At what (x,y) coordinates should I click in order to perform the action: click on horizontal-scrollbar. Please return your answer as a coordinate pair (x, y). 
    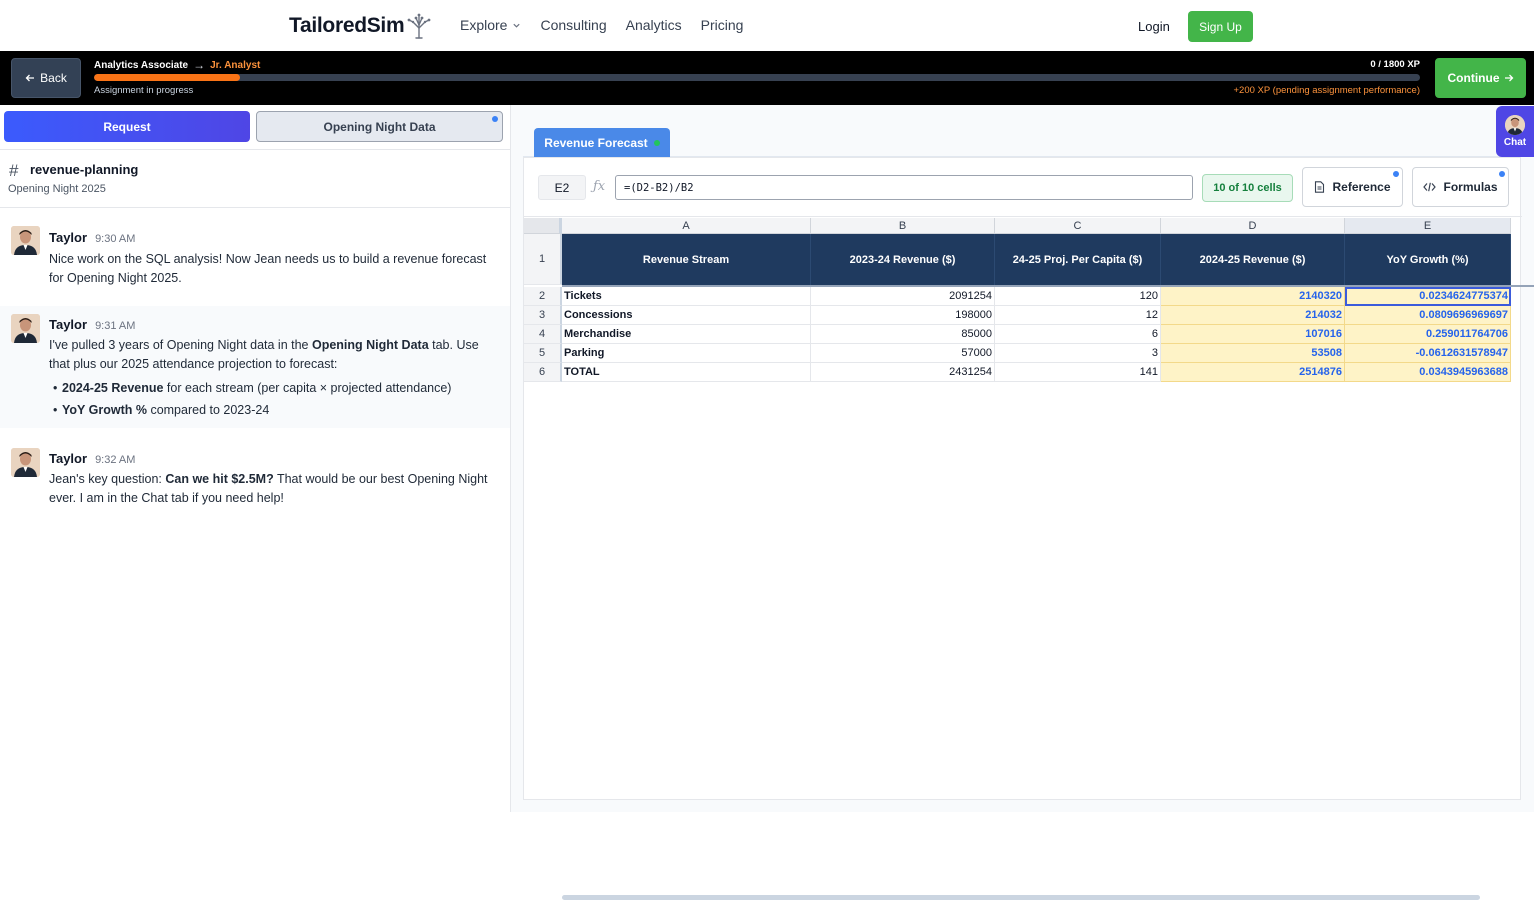
    Looking at the image, I should click on (1021, 897).